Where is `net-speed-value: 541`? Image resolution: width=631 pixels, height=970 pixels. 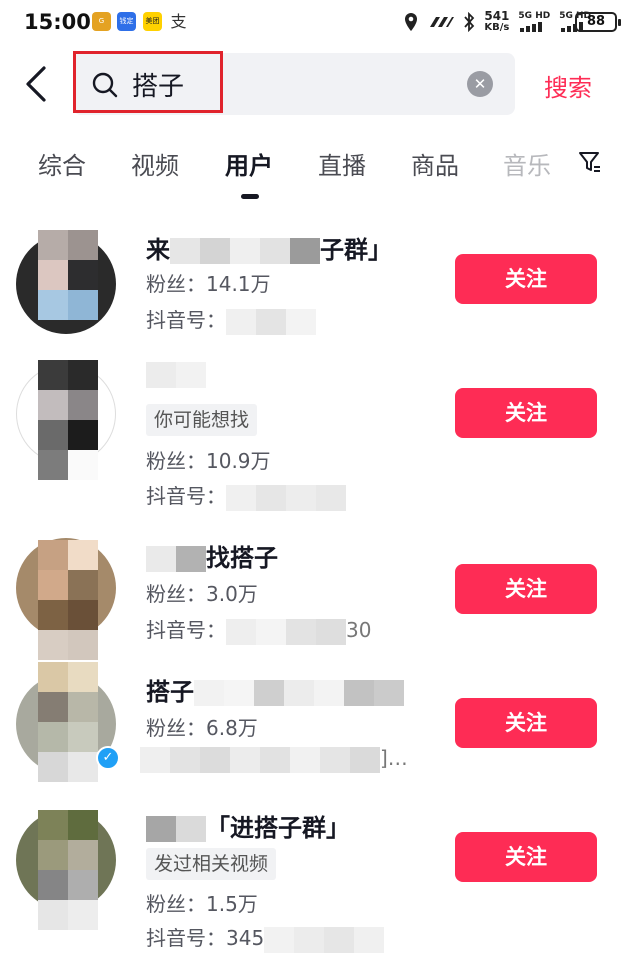
net-speed-value: 541 is located at coordinates (497, 16).